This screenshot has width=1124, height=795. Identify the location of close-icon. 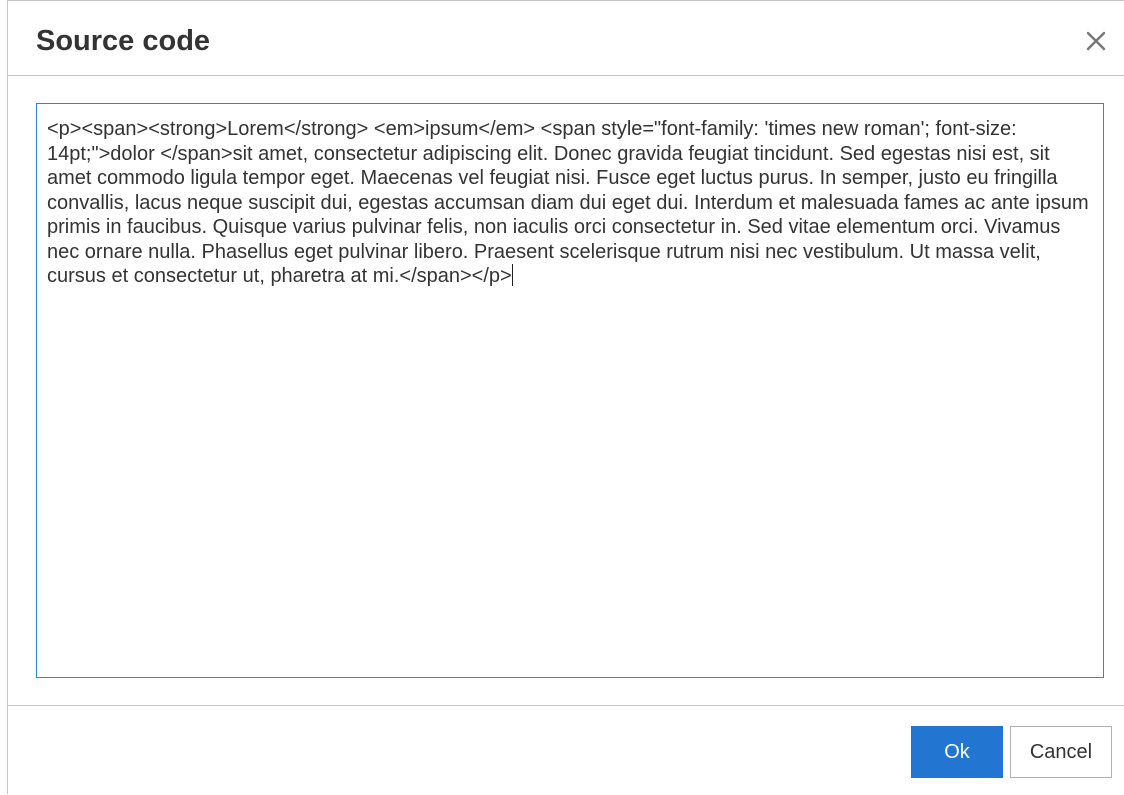
(1096, 41).